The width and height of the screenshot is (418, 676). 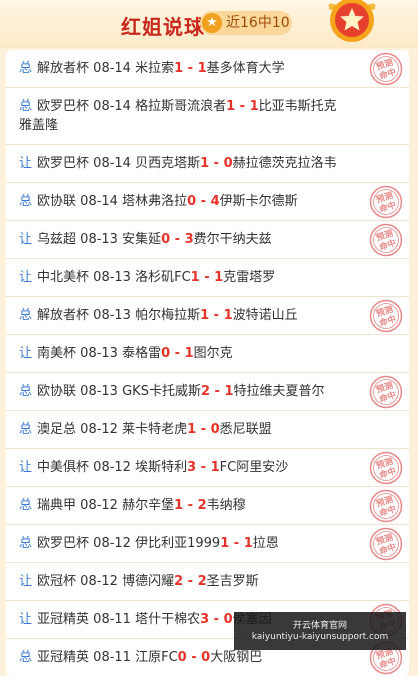 I want to click on list-item: 让南美杯 08-13 泰格雷0 - 1图尔克, so click(x=207, y=354).